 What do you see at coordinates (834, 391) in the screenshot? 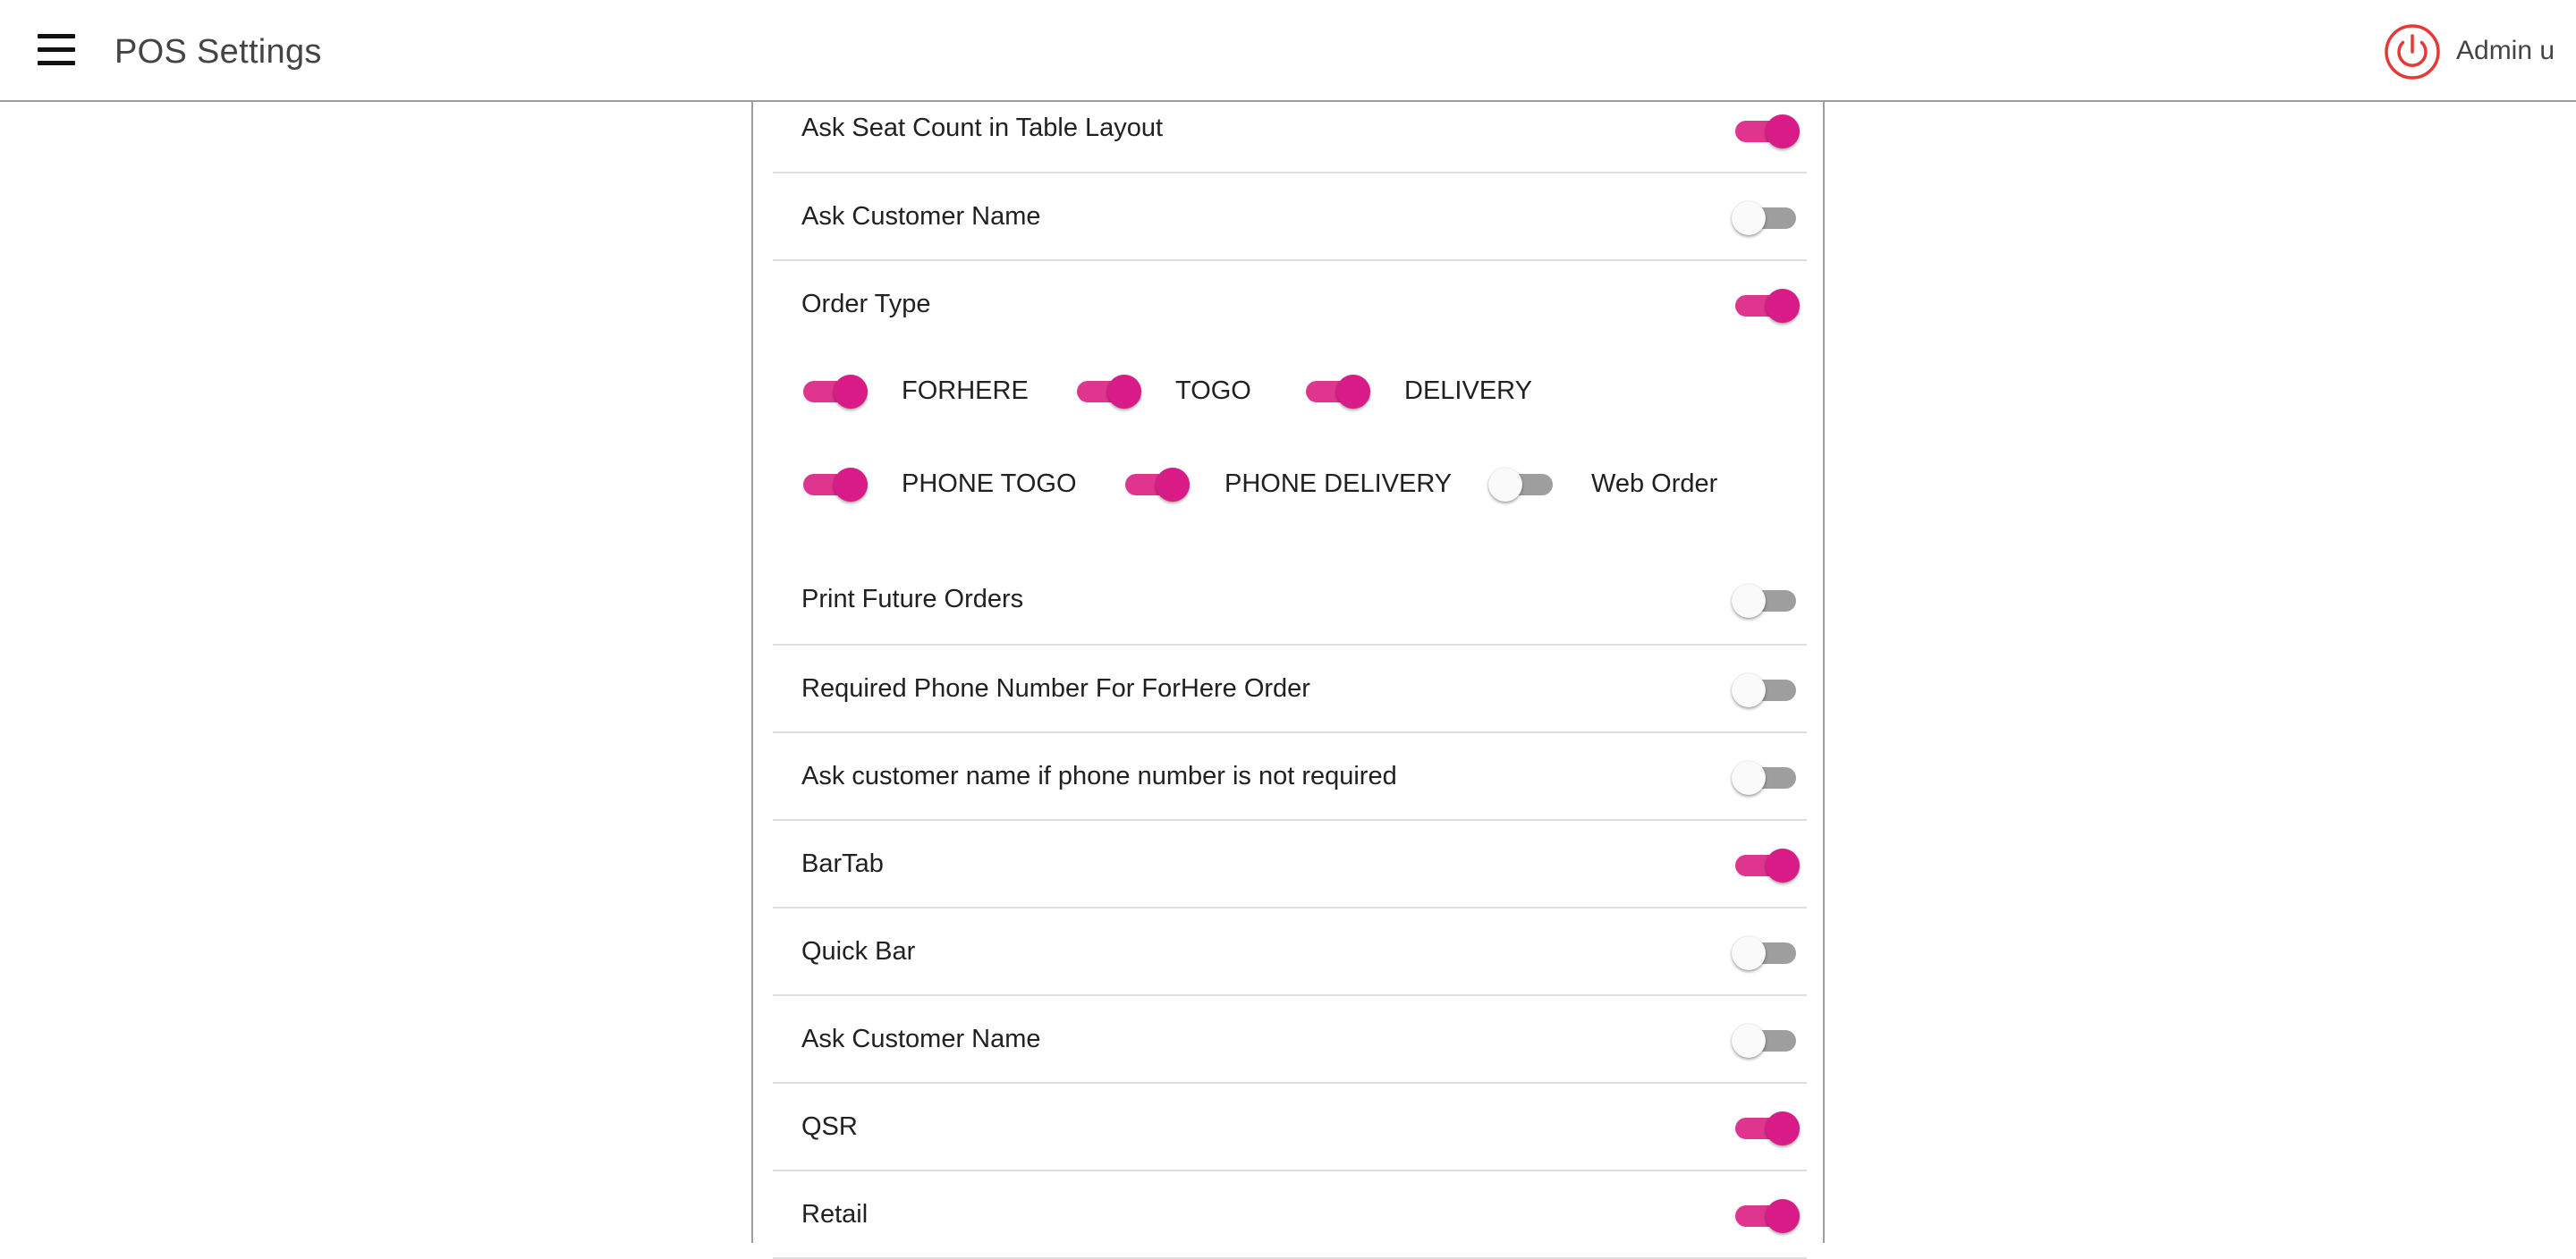
I see `order-type-toggle-forhere` at bounding box center [834, 391].